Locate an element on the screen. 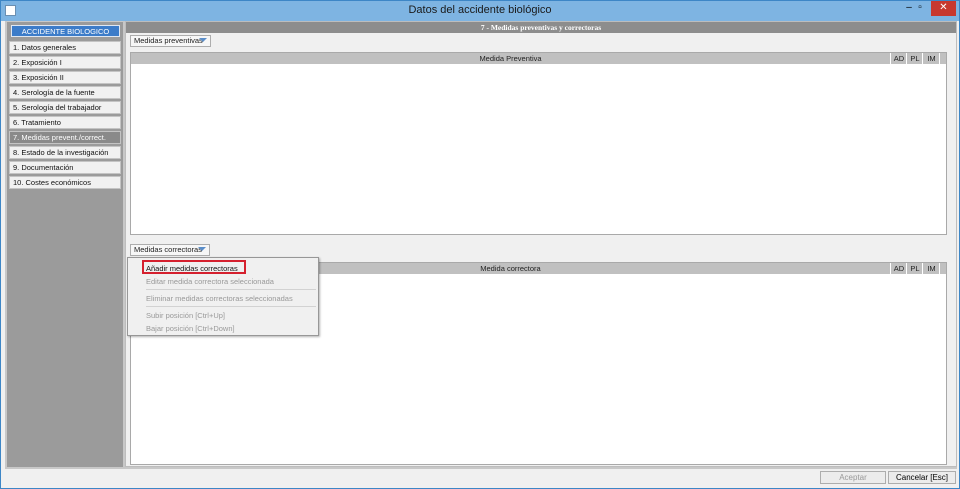 This screenshot has width=960, height=489. window-title: Datos del accidente biológico is located at coordinates (480, 10).